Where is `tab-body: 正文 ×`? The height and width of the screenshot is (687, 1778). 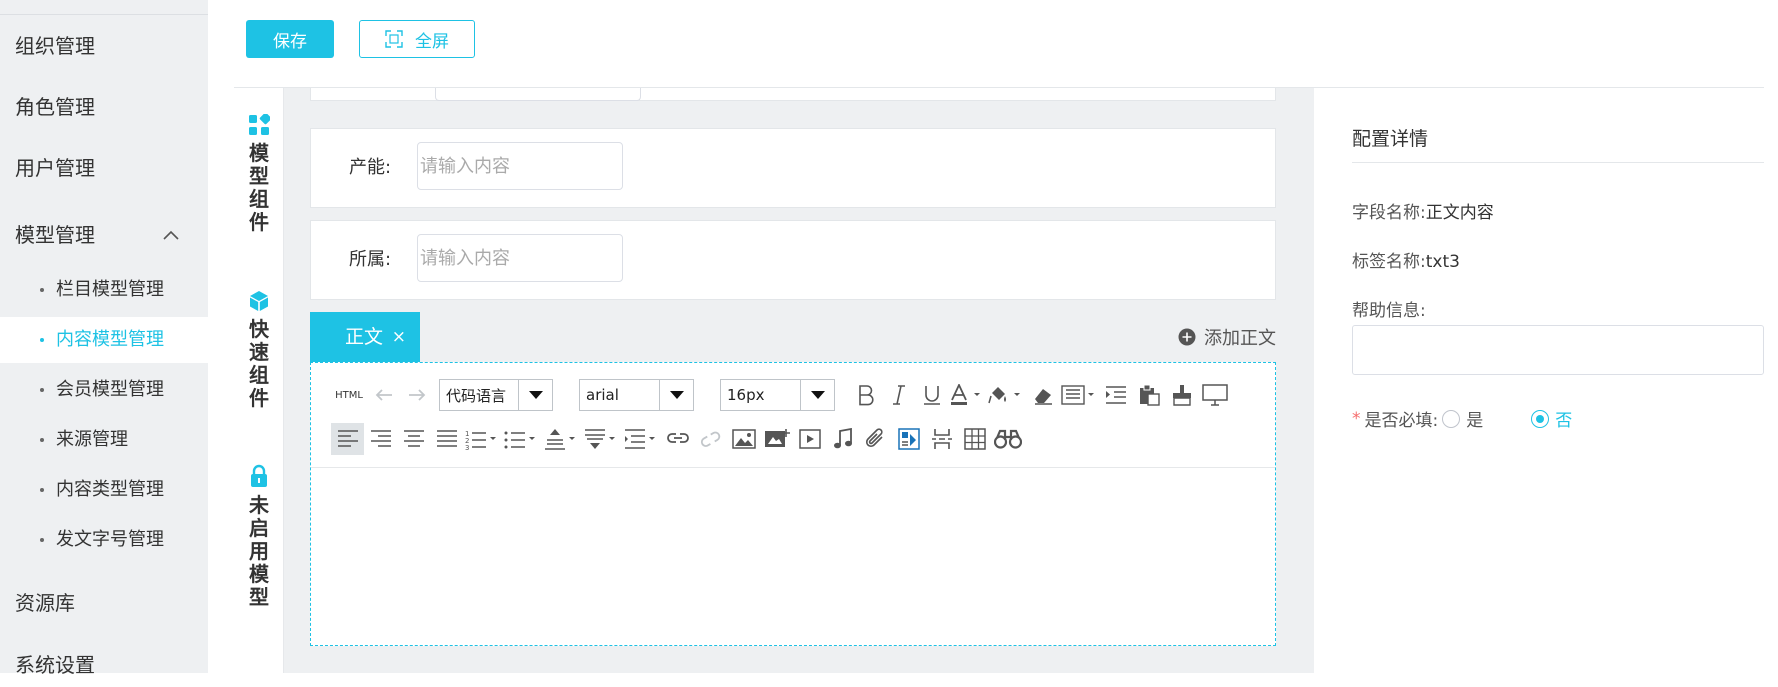
tab-body: 正文 × is located at coordinates (365, 337).